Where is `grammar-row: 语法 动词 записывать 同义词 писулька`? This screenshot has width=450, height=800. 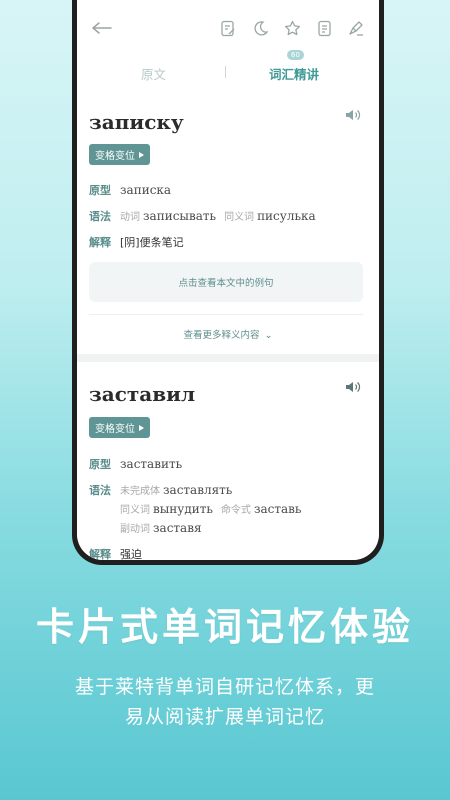 grammar-row: 语法 动词 записывать 同义词 писулька is located at coordinates (206, 216).